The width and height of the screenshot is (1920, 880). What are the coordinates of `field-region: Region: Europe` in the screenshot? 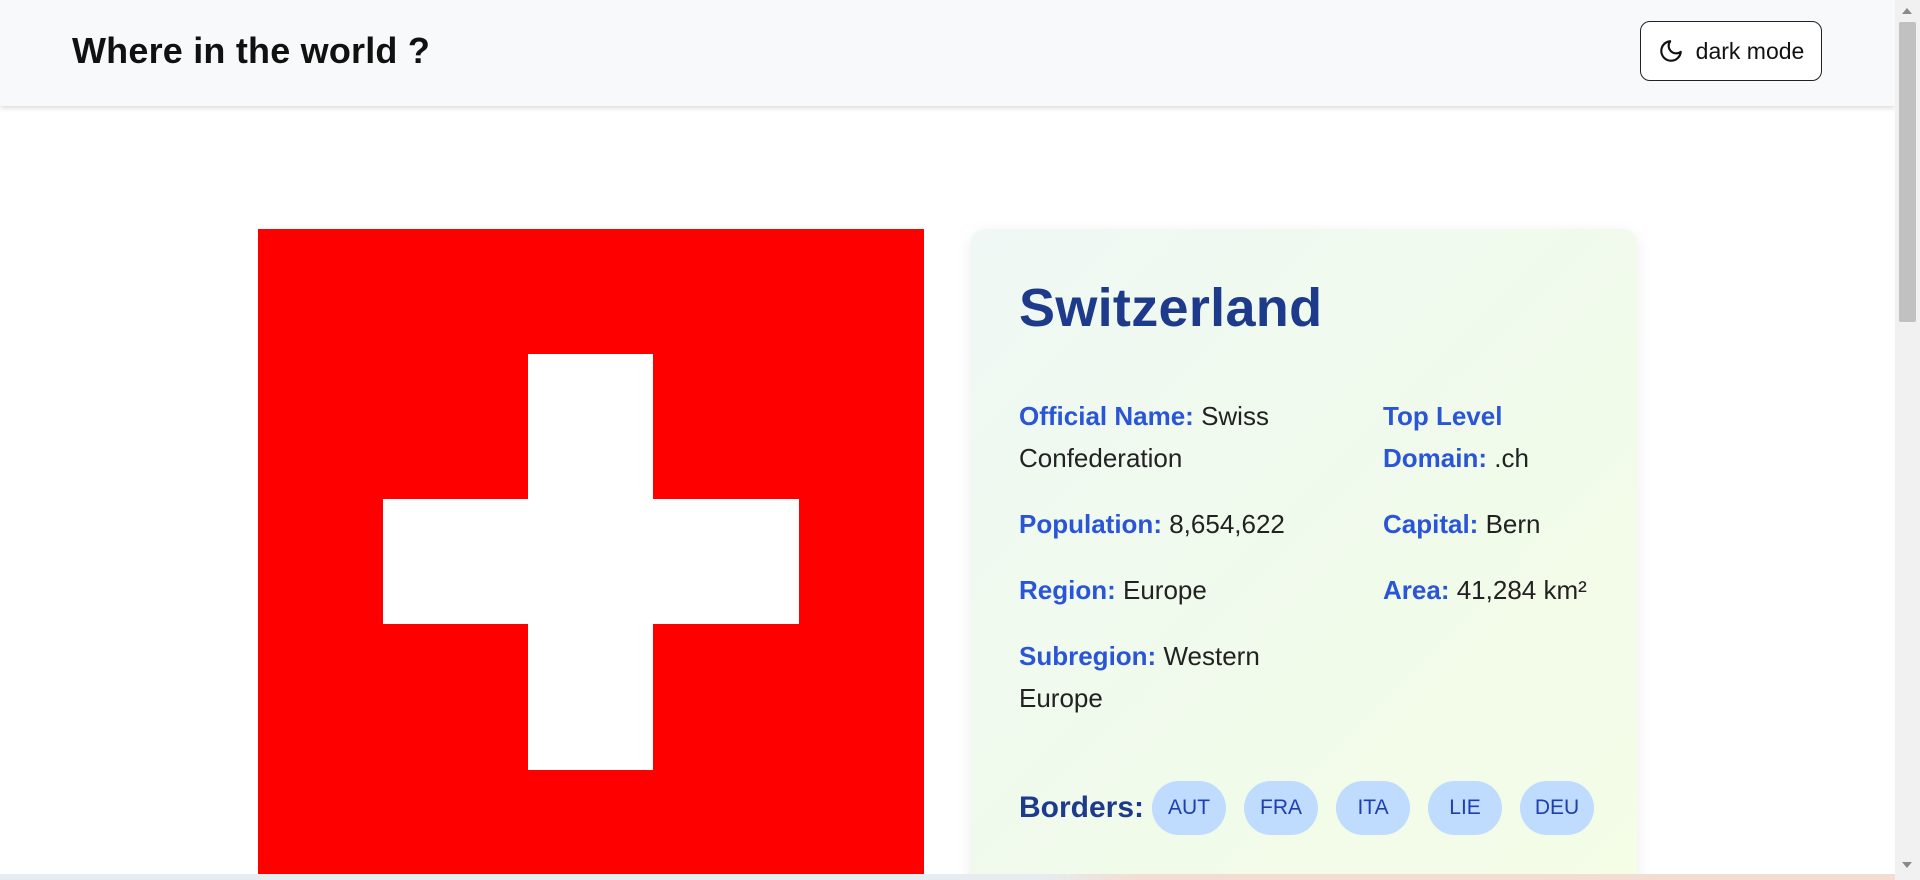 It's located at (1169, 590).